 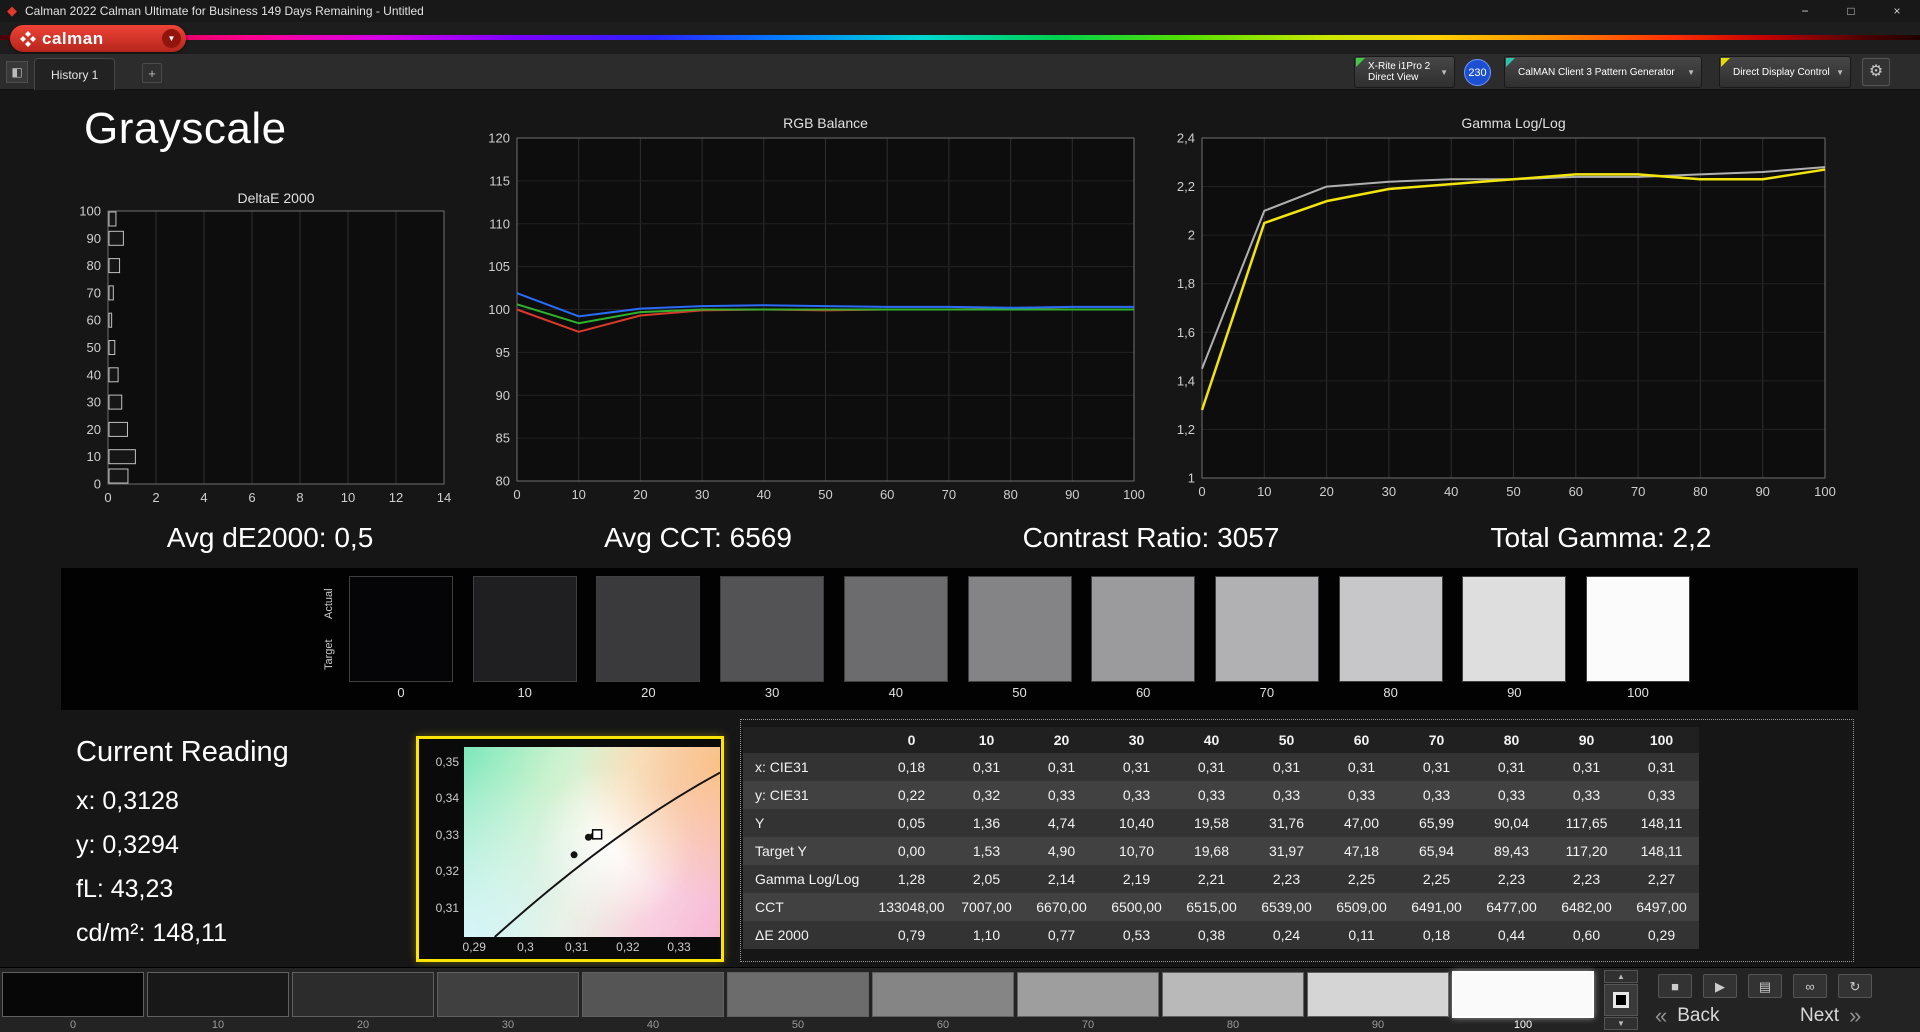 What do you see at coordinates (1088, 1001) in the screenshot?
I see `pattern-level-70: 70` at bounding box center [1088, 1001].